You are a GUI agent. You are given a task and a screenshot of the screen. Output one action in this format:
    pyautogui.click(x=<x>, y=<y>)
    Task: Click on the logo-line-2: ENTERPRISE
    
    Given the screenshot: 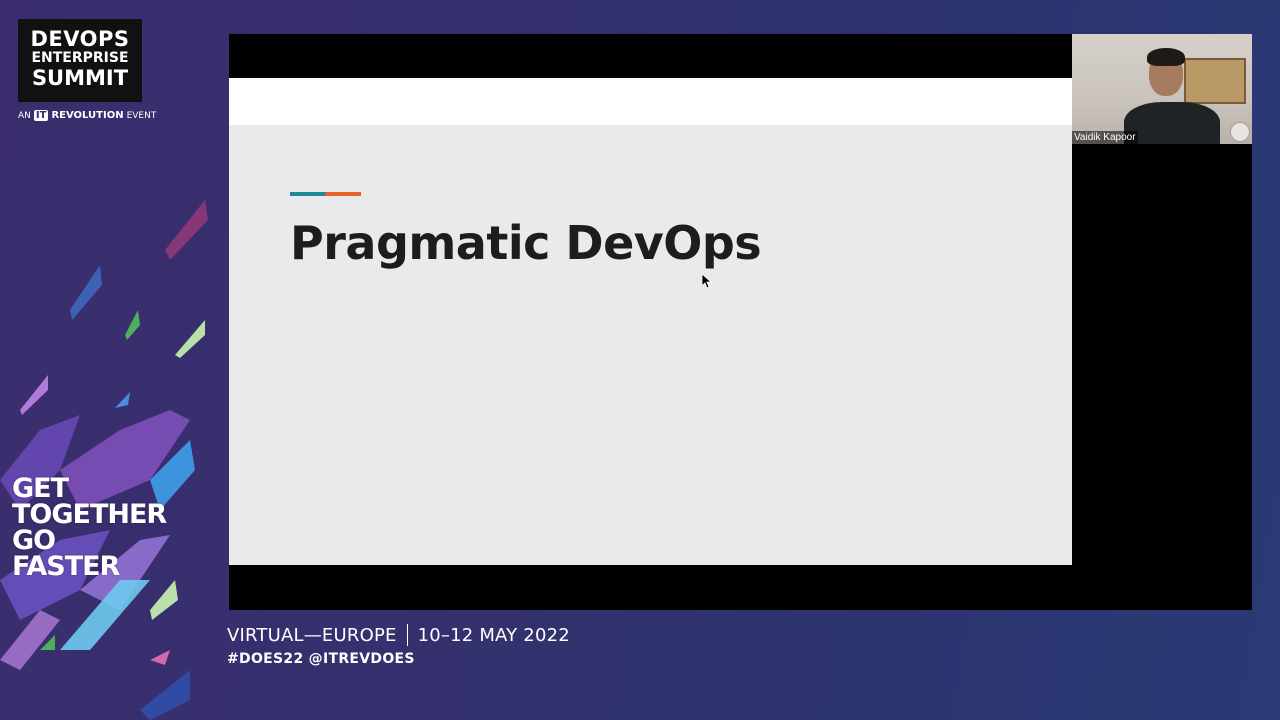 What is the action you would take?
    pyautogui.click(x=80, y=58)
    